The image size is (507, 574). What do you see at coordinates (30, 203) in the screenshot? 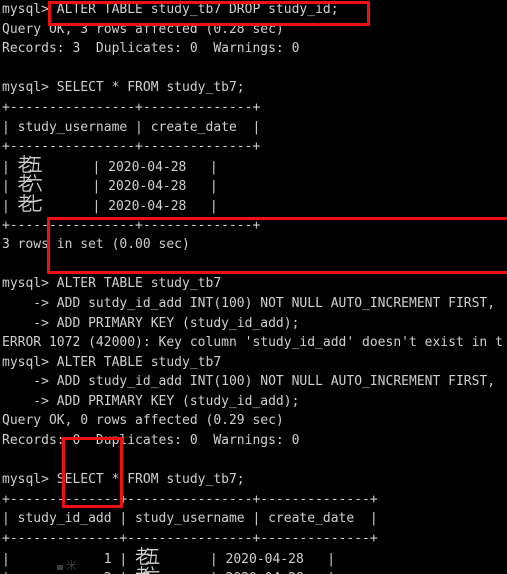
I see `cjk-cell-value: 老七` at bounding box center [30, 203].